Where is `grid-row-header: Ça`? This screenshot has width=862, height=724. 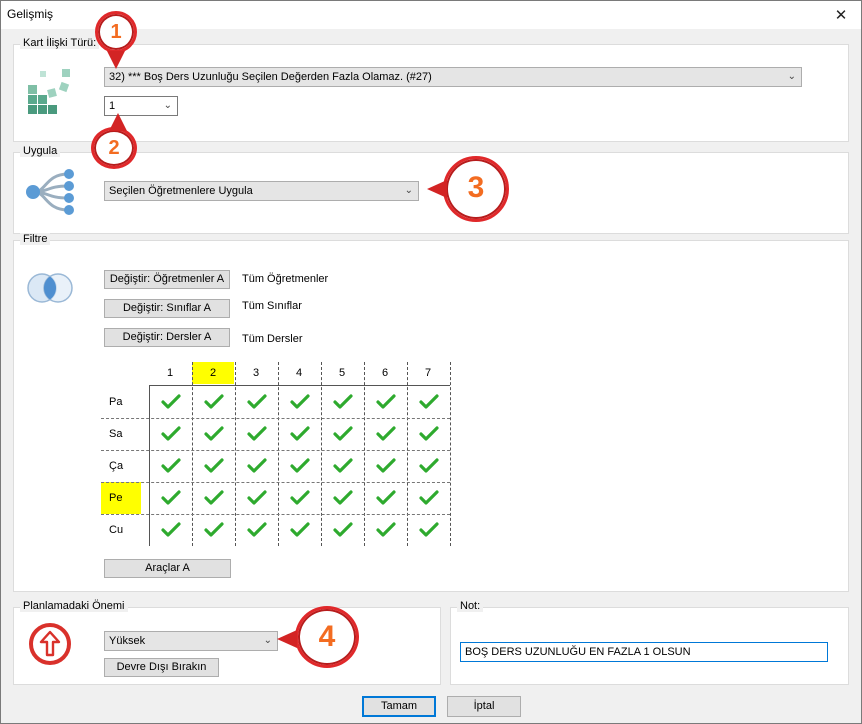
grid-row-header: Ça is located at coordinates (121, 466).